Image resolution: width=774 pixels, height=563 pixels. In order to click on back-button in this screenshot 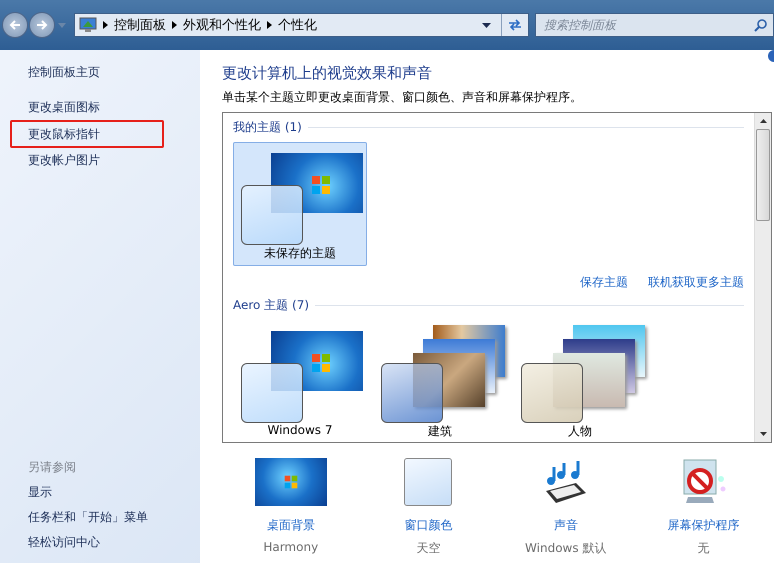, I will do `click(15, 25)`.